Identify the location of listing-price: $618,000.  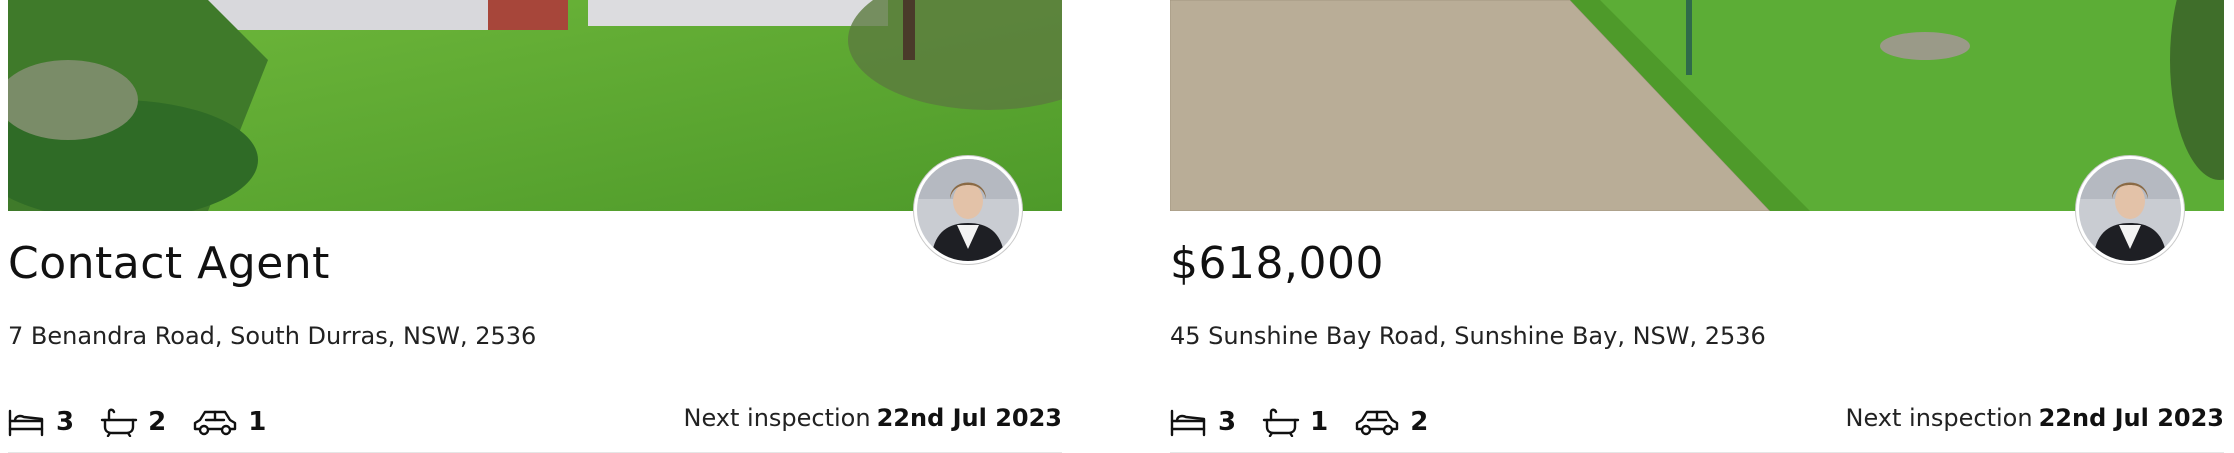
(1277, 263).